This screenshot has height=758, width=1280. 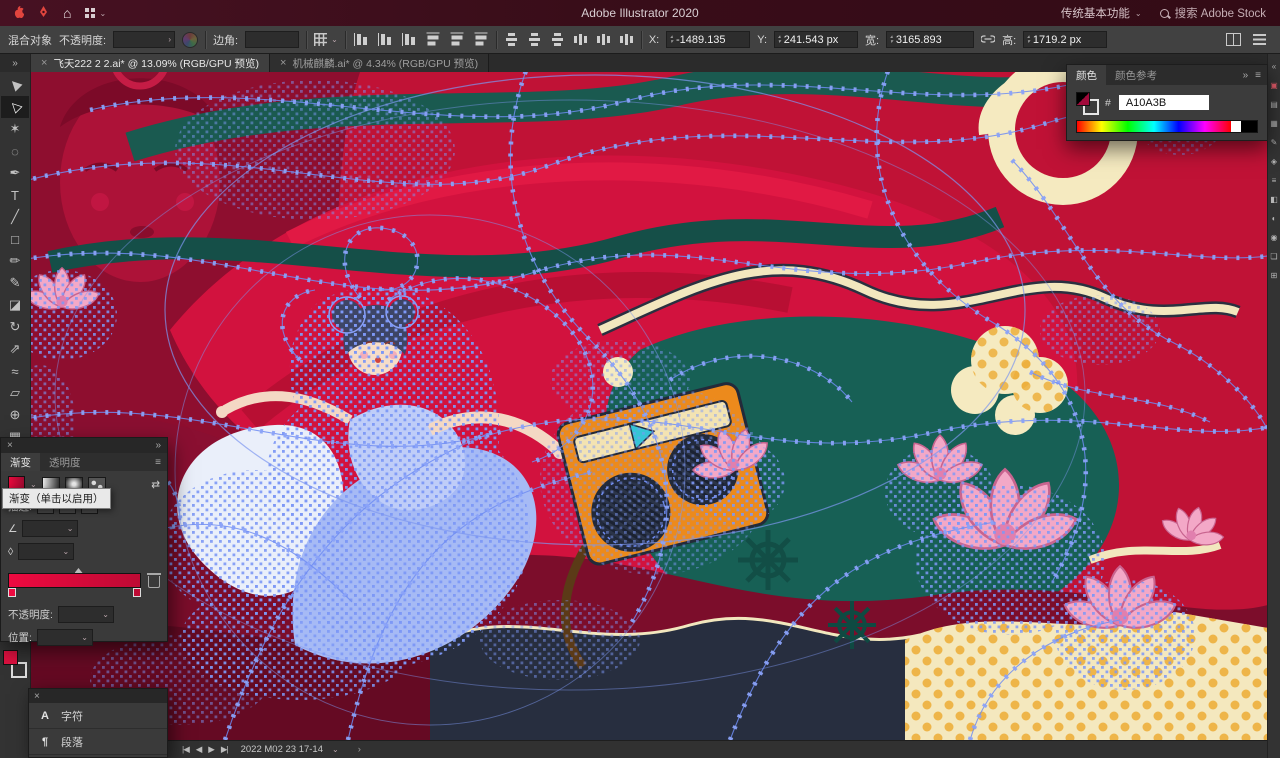 What do you see at coordinates (98, 742) in the screenshot?
I see `paragraph-row: ¶ 段落` at bounding box center [98, 742].